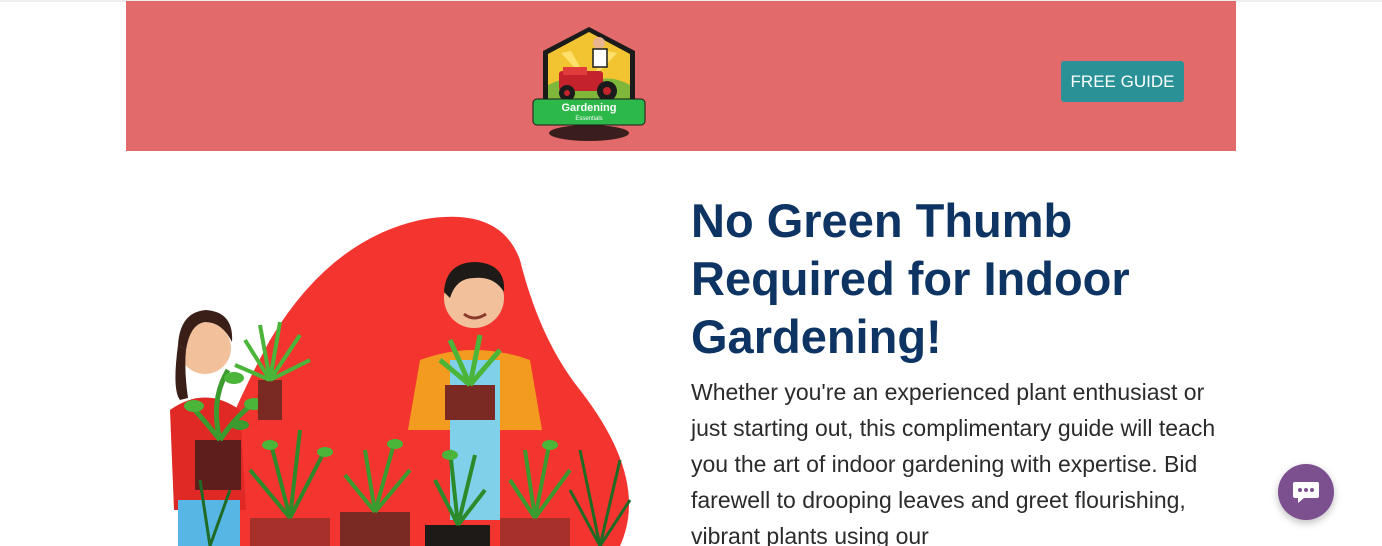  I want to click on logo-name: Gardening, so click(589, 108).